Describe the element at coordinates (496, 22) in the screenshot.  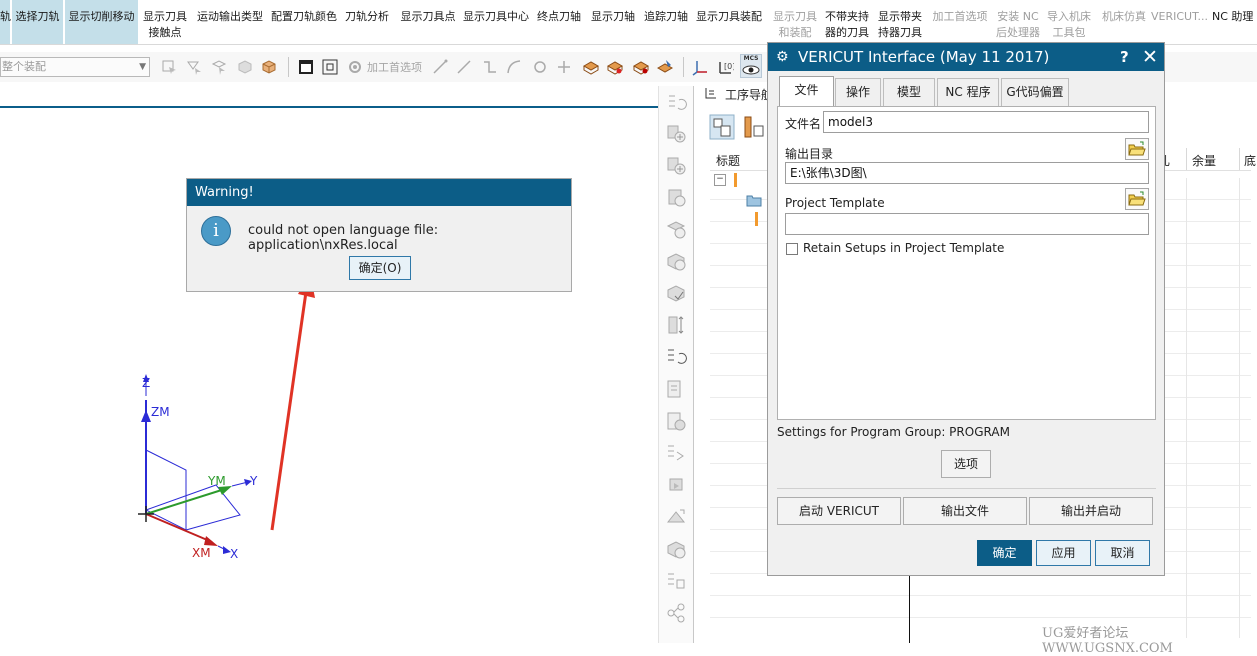
I see `ribbon-item-show-tool-center: 显示刀具中心` at that location.